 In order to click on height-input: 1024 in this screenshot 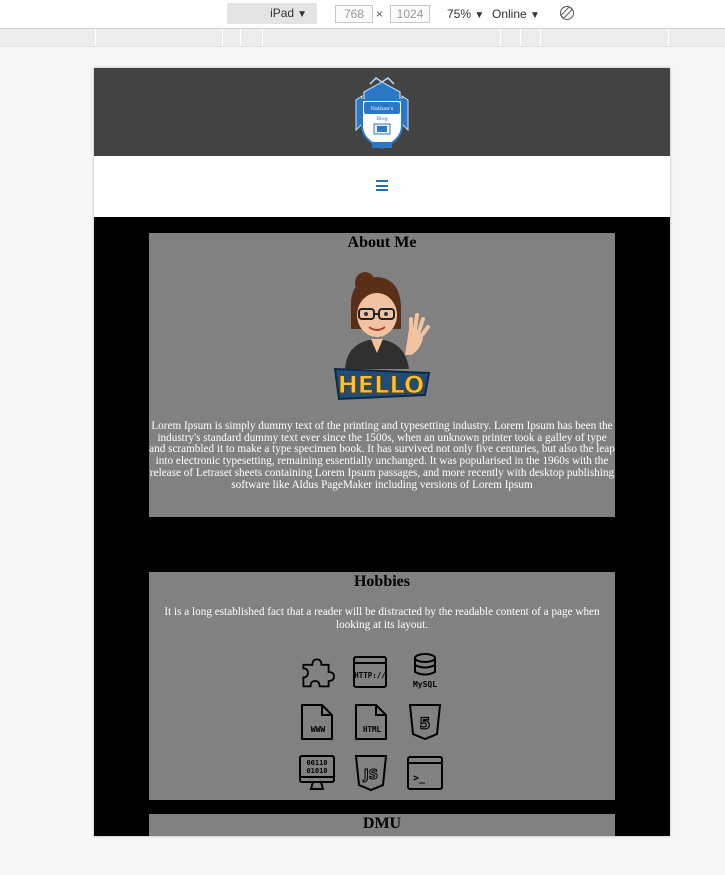, I will do `click(410, 14)`.